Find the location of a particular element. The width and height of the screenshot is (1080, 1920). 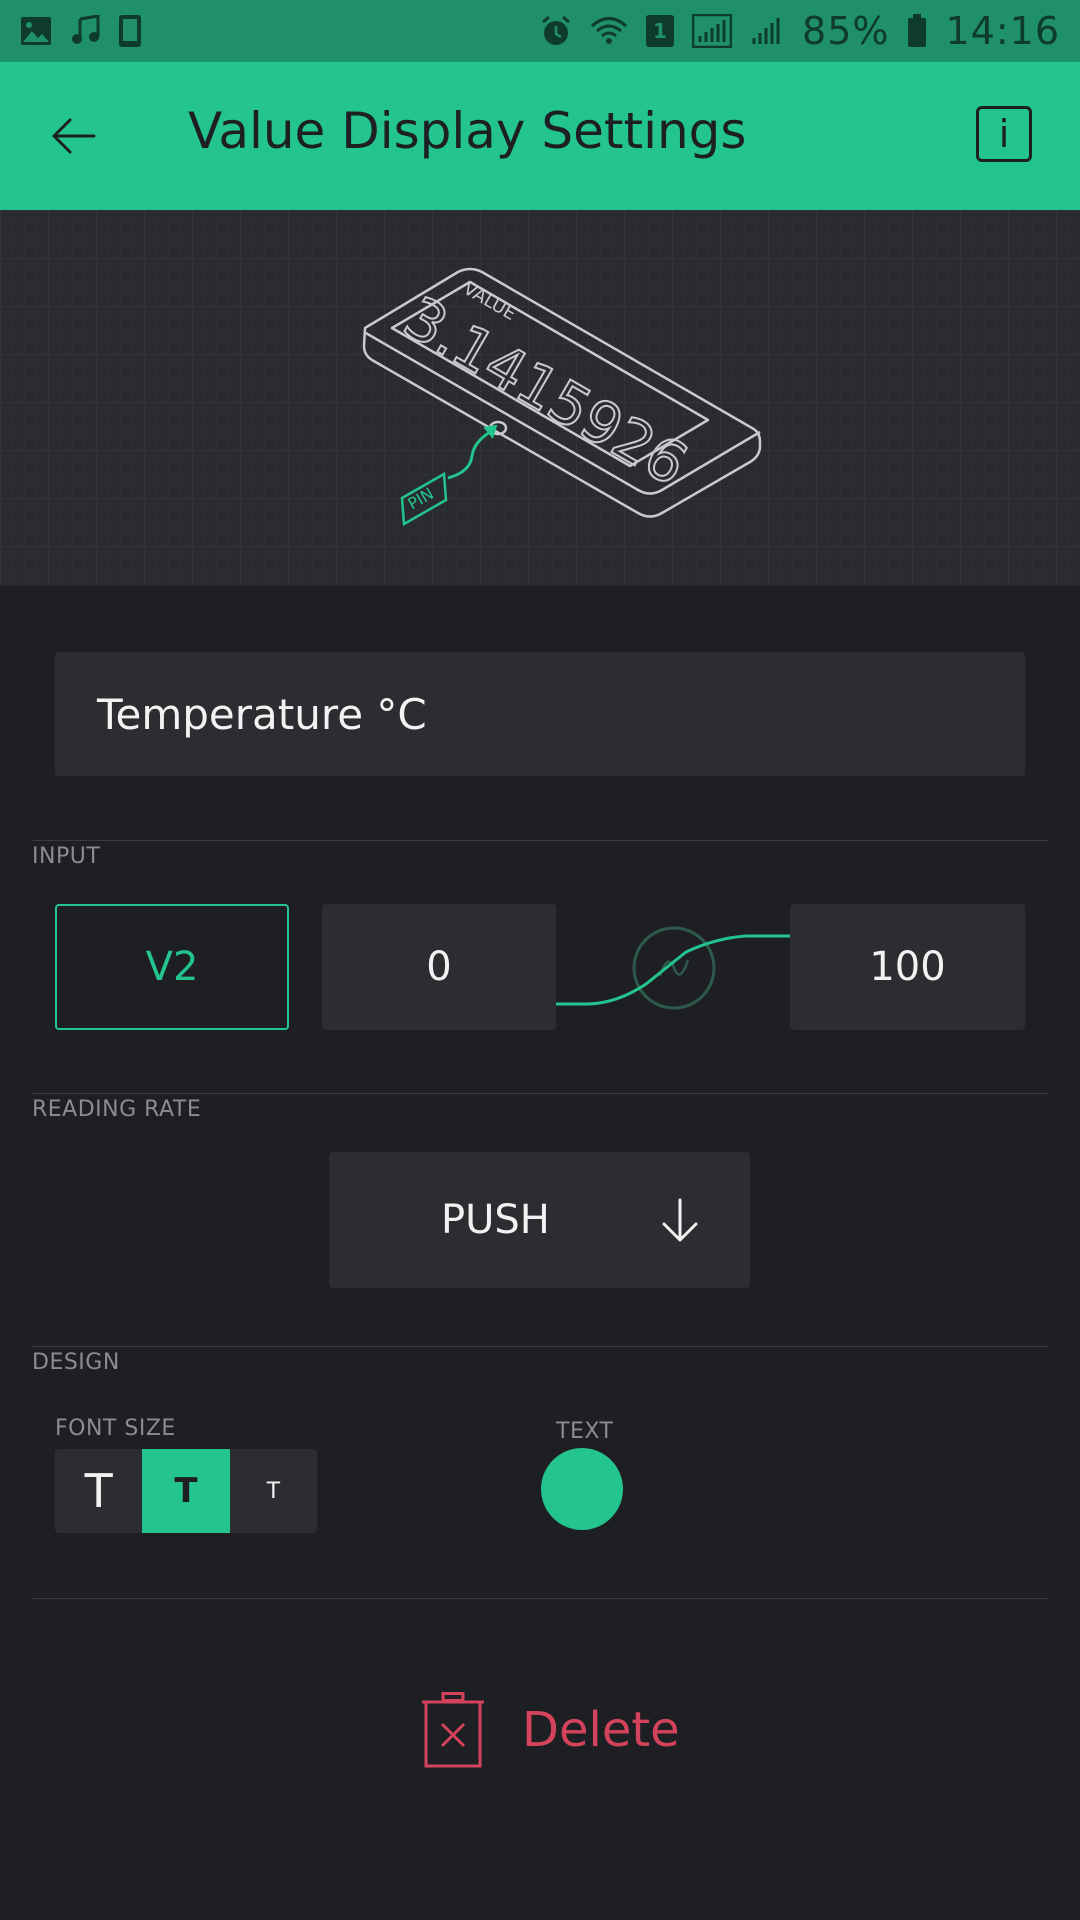

arrow-left-icon is located at coordinates (74, 136).